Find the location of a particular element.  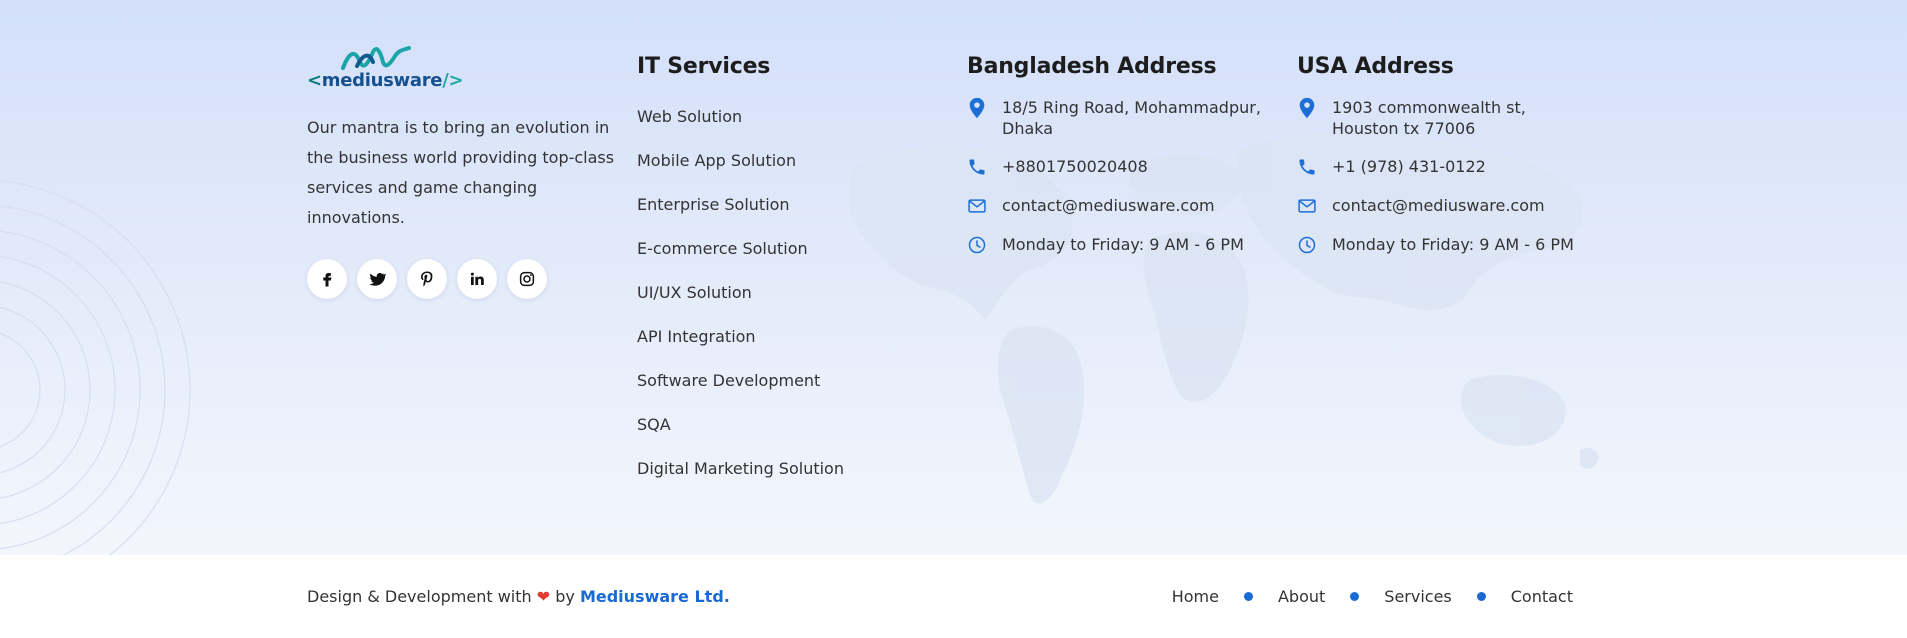

heart-icon: ❤ is located at coordinates (543, 596).